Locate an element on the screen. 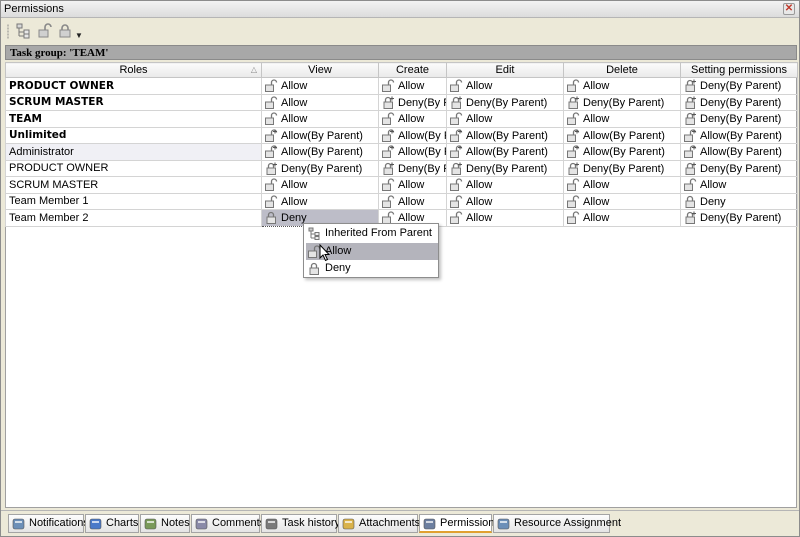 The width and height of the screenshot is (800, 537). permission-value: Deny(By Parent) is located at coordinates (507, 168).